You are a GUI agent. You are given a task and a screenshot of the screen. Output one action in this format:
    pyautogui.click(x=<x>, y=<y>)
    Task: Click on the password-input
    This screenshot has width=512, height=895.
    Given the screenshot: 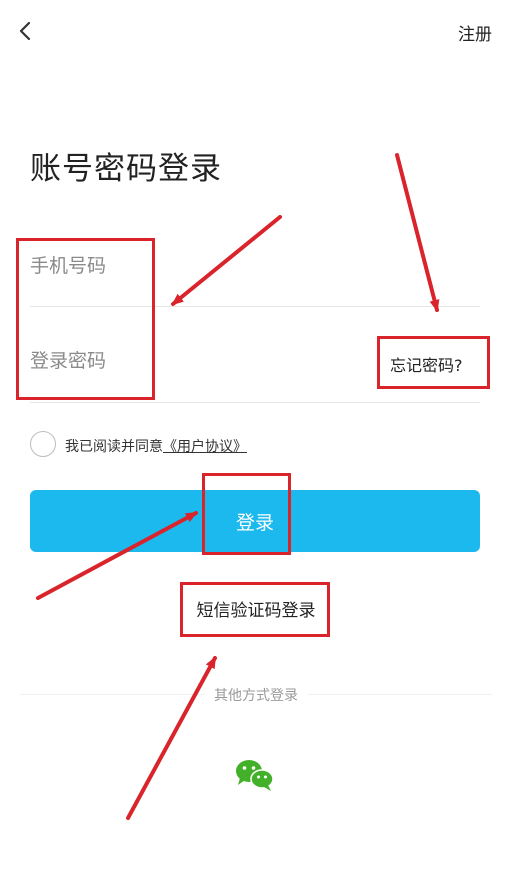 What is the action you would take?
    pyautogui.click(x=195, y=361)
    